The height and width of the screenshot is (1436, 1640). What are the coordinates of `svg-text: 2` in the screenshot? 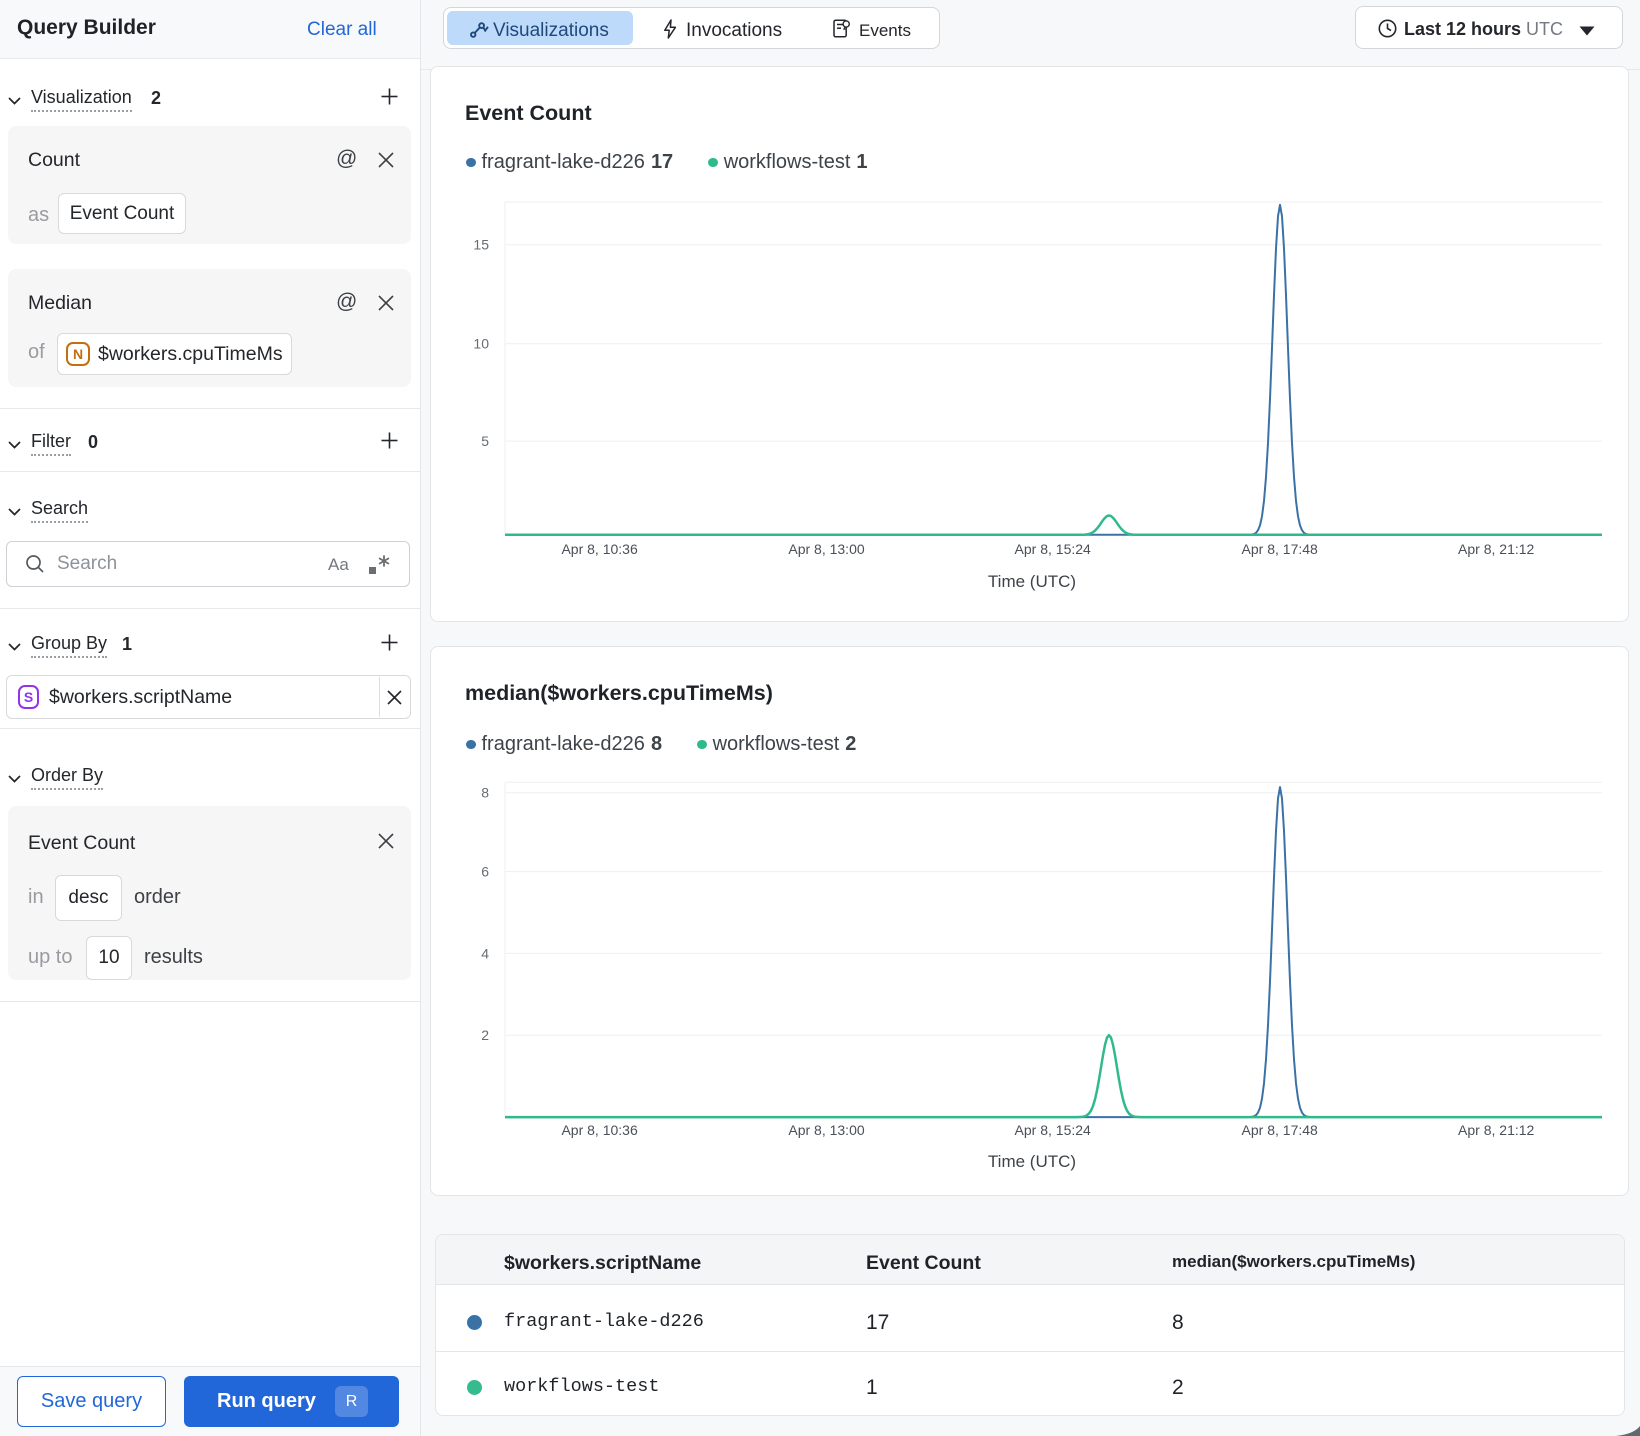 It's located at (485, 1035).